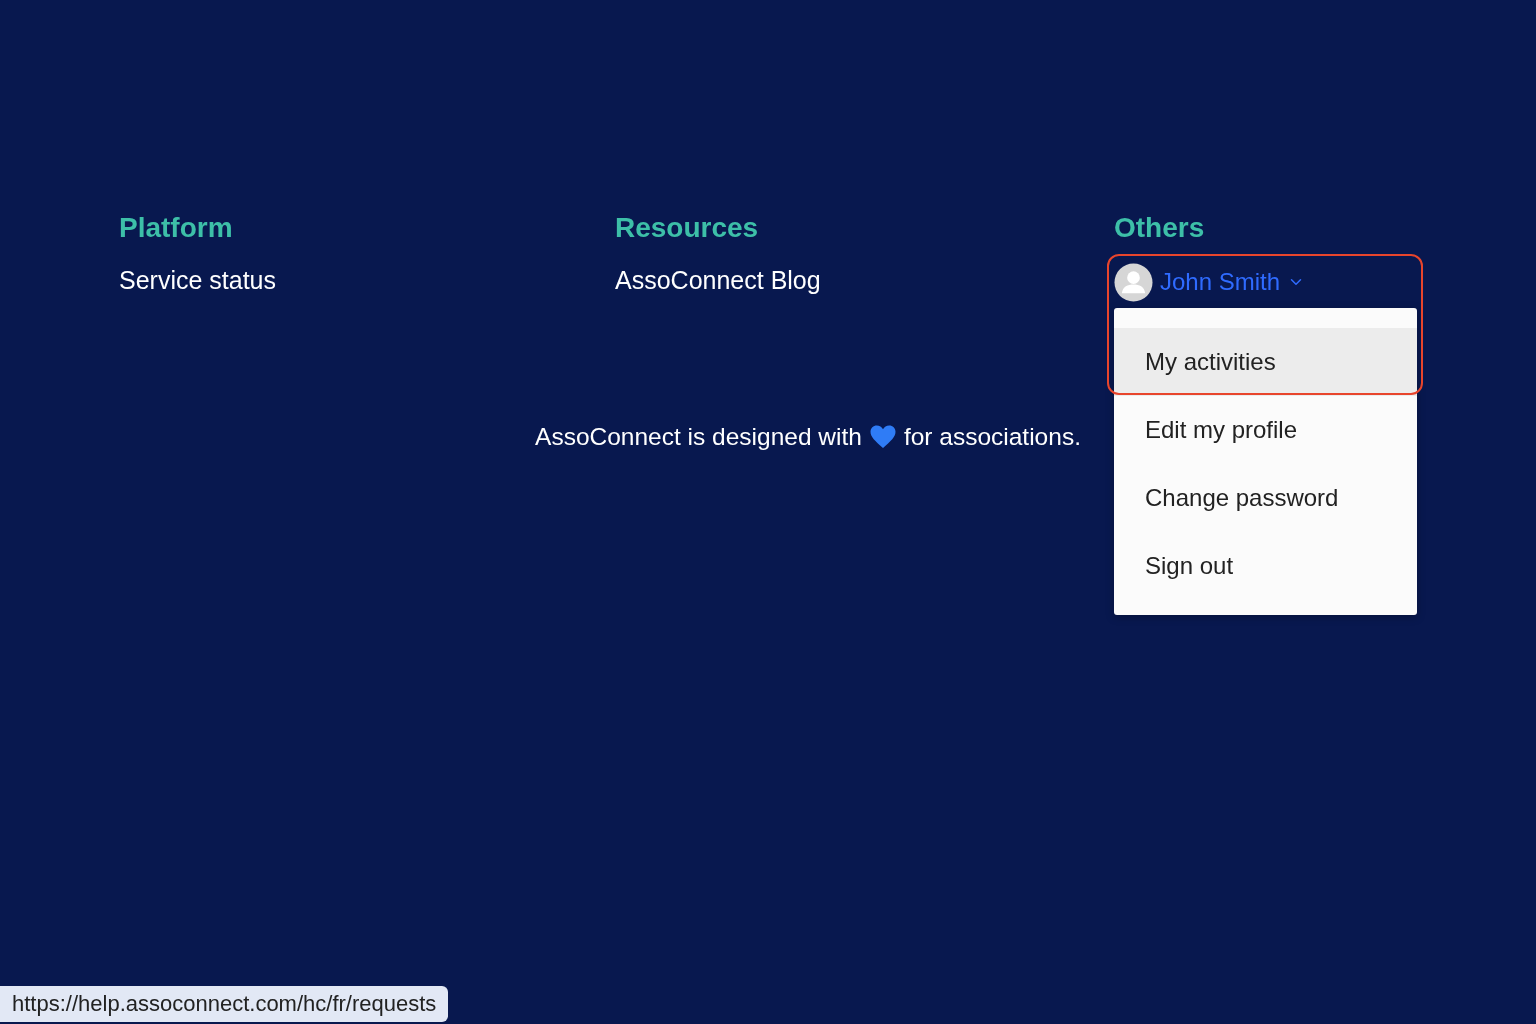 Image resolution: width=1536 pixels, height=1024 pixels. I want to click on menu-item: Edit my profile, so click(1265, 430).